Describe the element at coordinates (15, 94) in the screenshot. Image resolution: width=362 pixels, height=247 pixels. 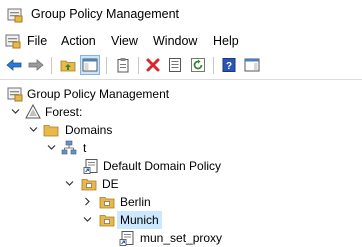
I see `gpmc-icon` at that location.